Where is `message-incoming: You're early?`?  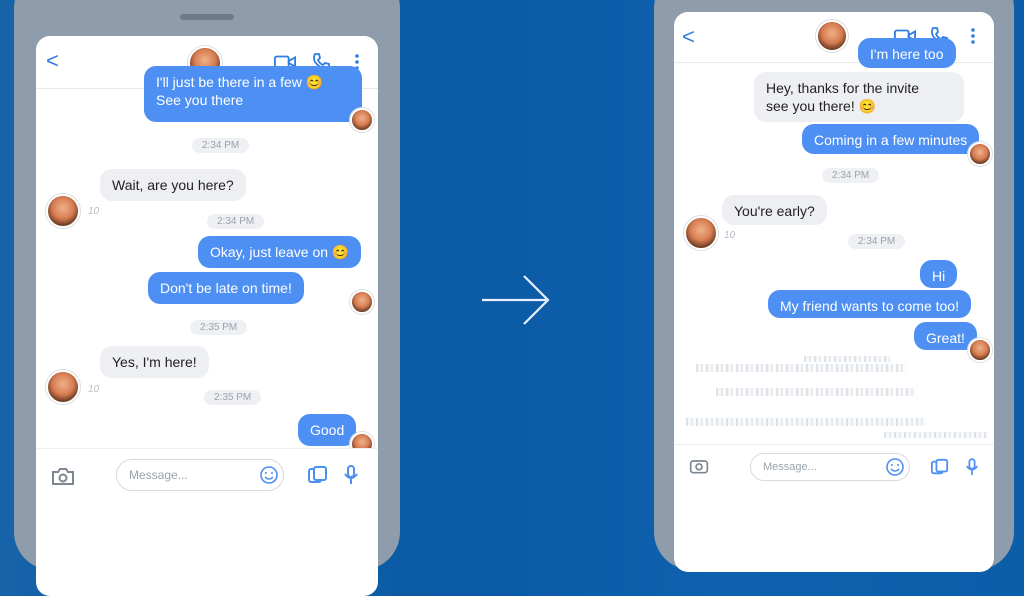
message-incoming: You're early? is located at coordinates (774, 210).